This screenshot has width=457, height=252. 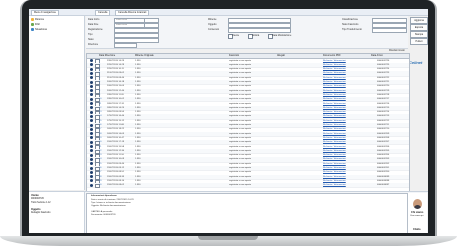 I want to click on row-link: Richiesta / Informazioni, so click(x=334, y=185).